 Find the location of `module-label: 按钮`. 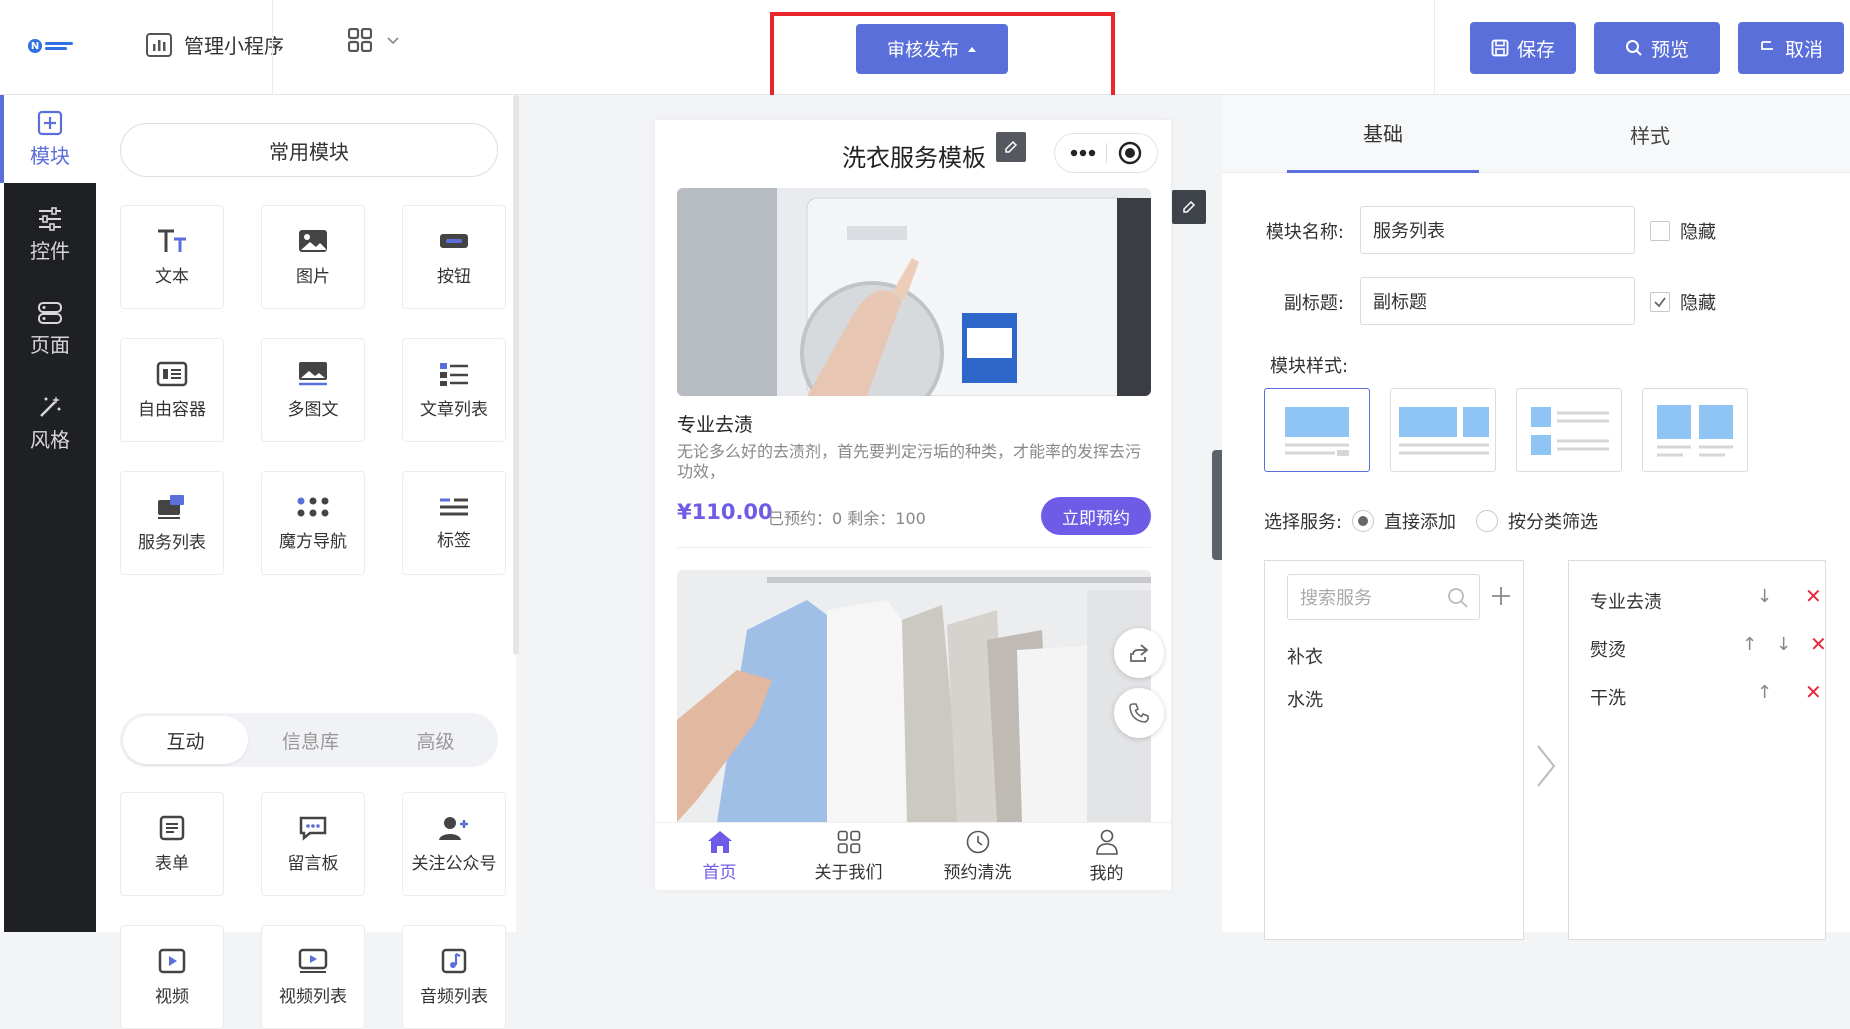

module-label: 按钮 is located at coordinates (454, 276).